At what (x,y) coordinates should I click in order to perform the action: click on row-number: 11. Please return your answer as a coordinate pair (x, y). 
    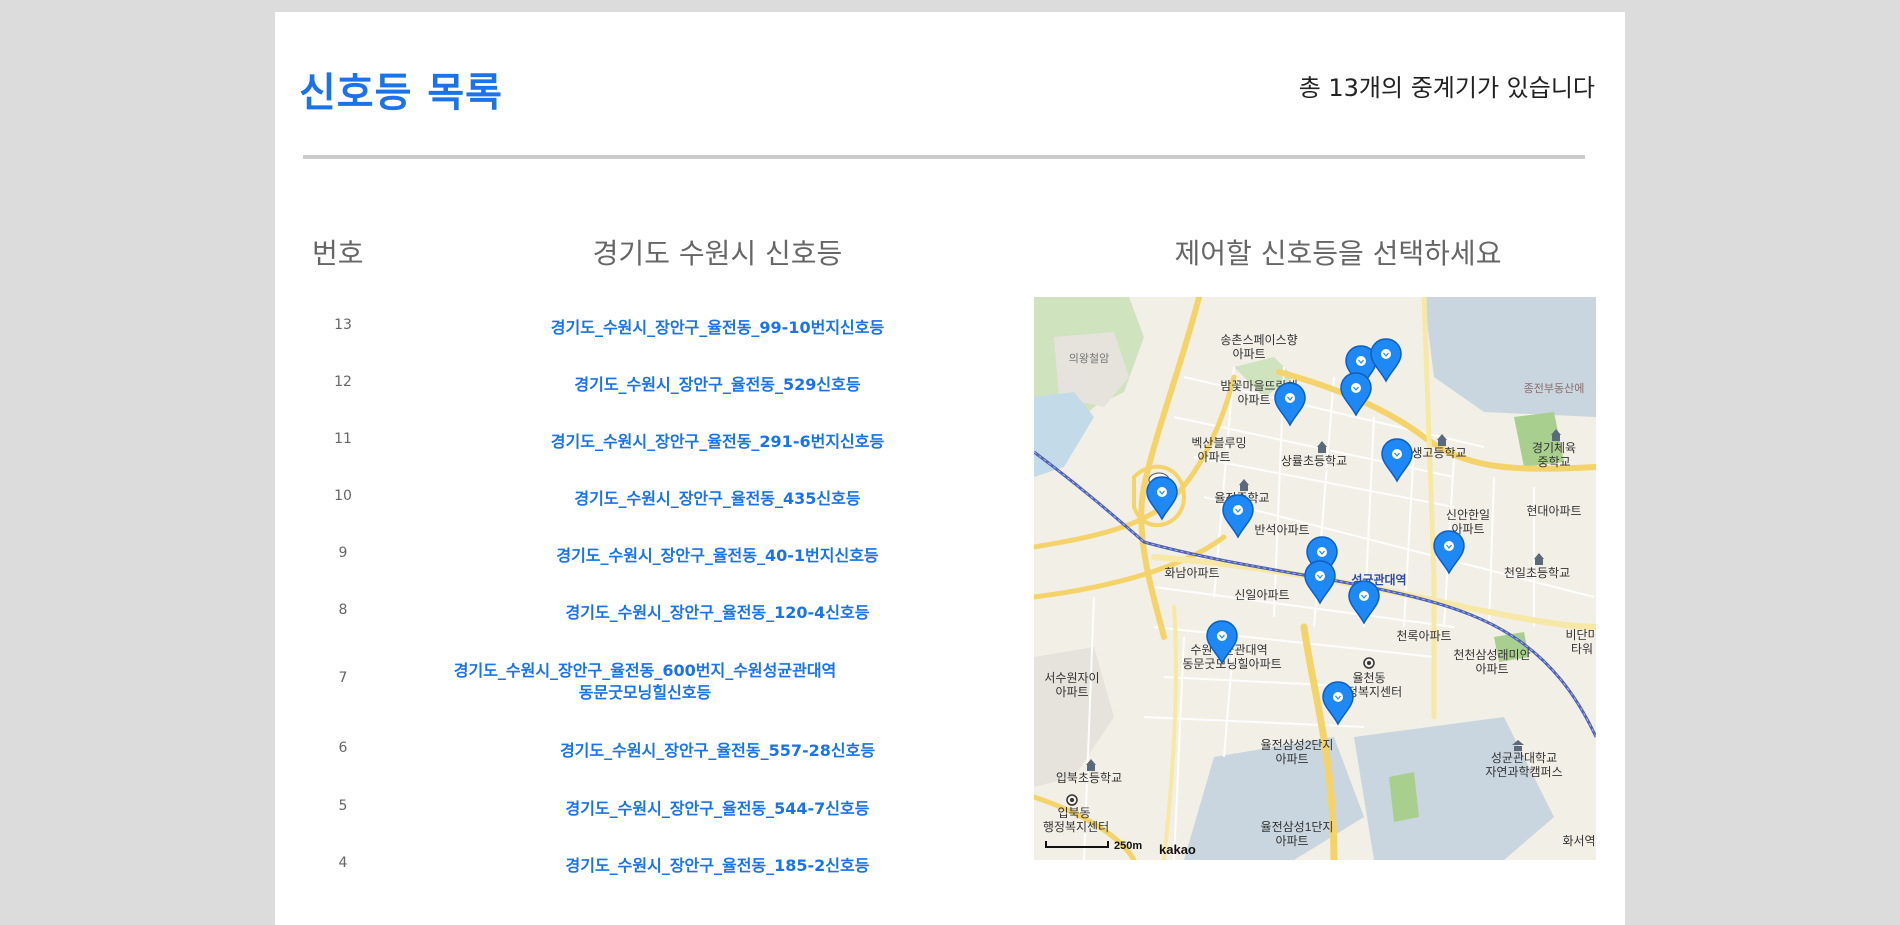
    Looking at the image, I should click on (343, 439).